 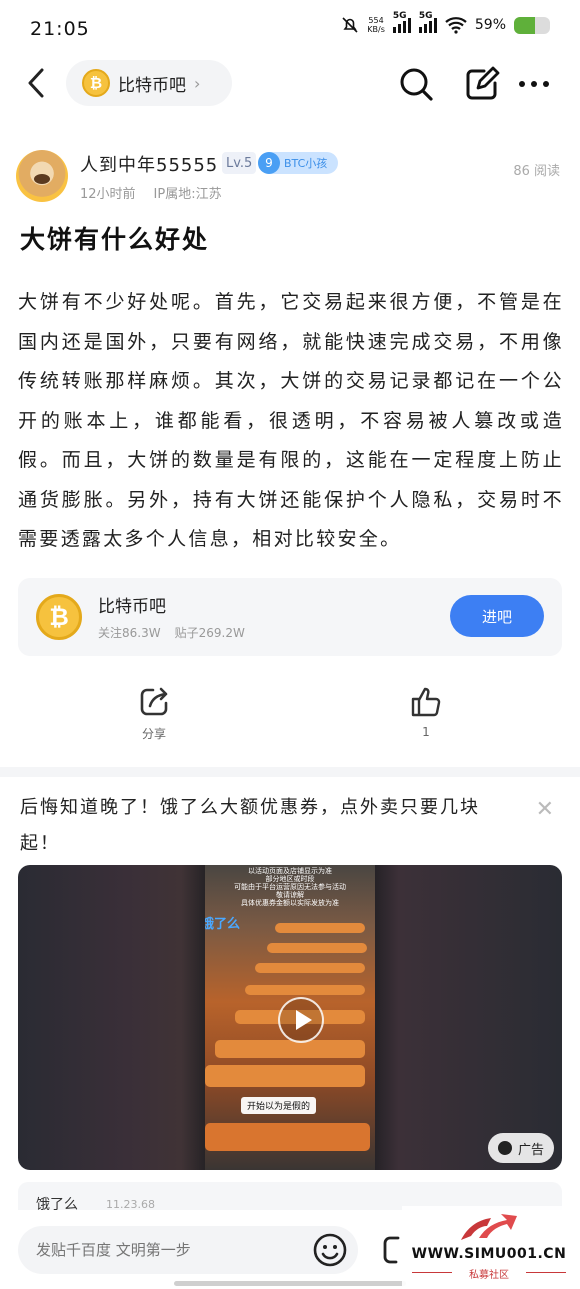 What do you see at coordinates (37, 83) in the screenshot?
I see `back-arrow-icon` at bounding box center [37, 83].